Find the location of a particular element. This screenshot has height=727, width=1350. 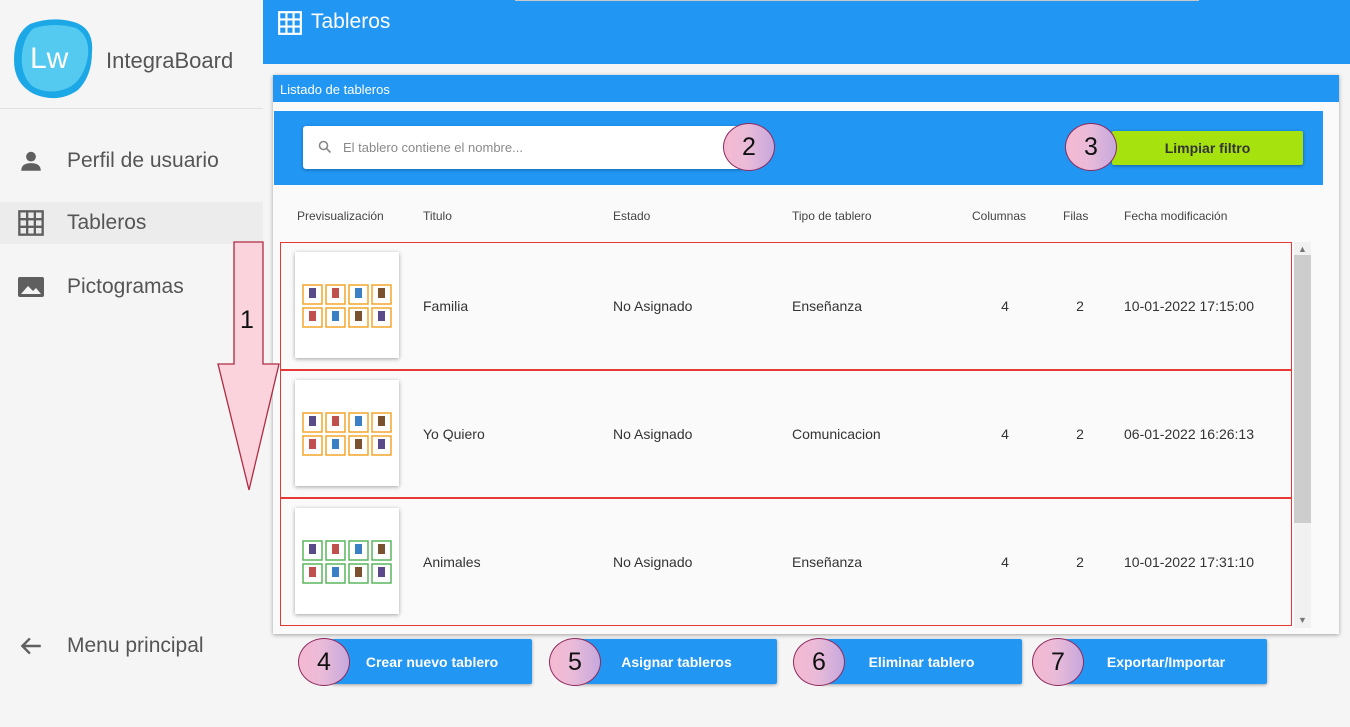

sidebar-item-label: Pictogramas is located at coordinates (125, 286).